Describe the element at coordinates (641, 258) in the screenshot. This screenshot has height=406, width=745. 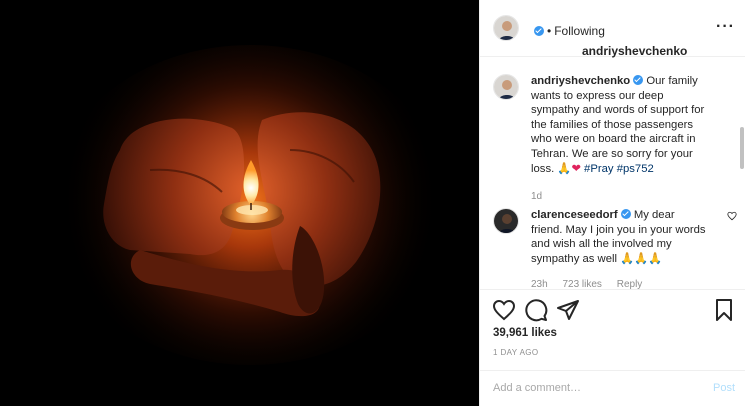
I see `praying-hands-emoji: 🙏🙏🙏` at that location.